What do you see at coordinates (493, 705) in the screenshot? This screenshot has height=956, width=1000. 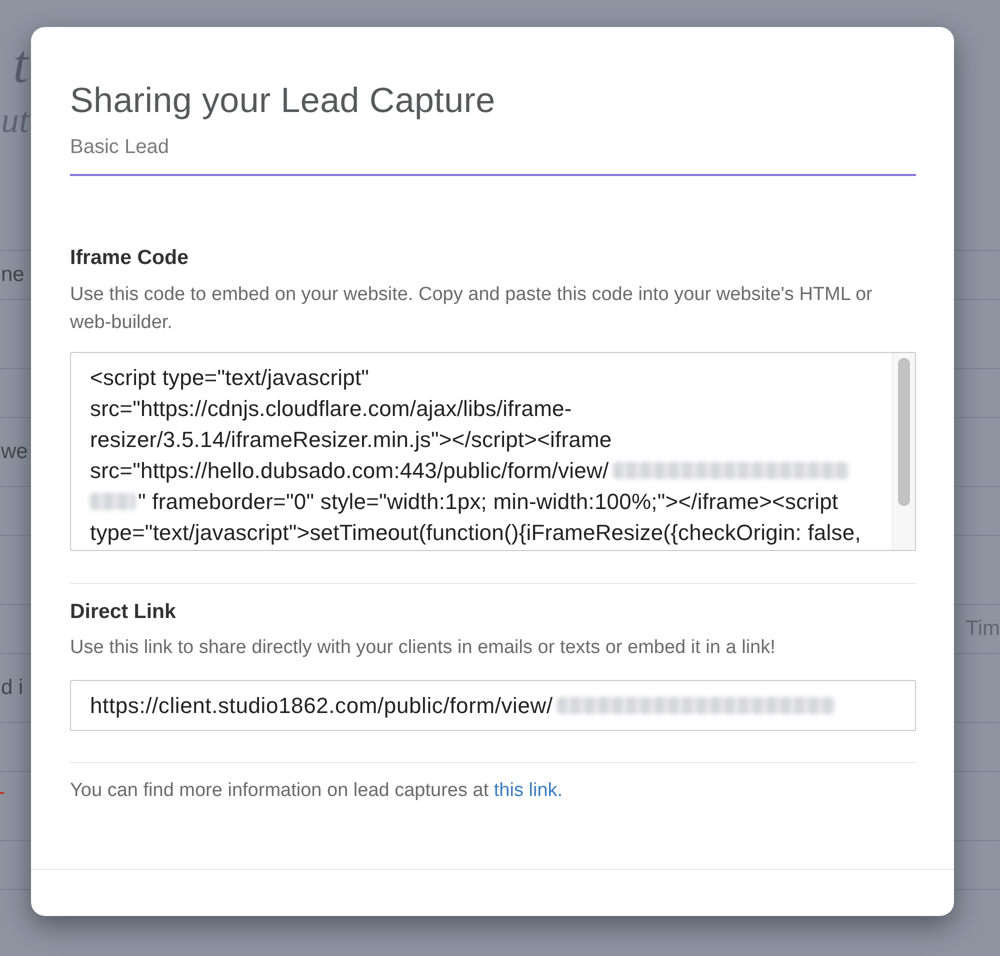 I see `direct-link-field: https://client.studio1862.com/public/form/view/` at bounding box center [493, 705].